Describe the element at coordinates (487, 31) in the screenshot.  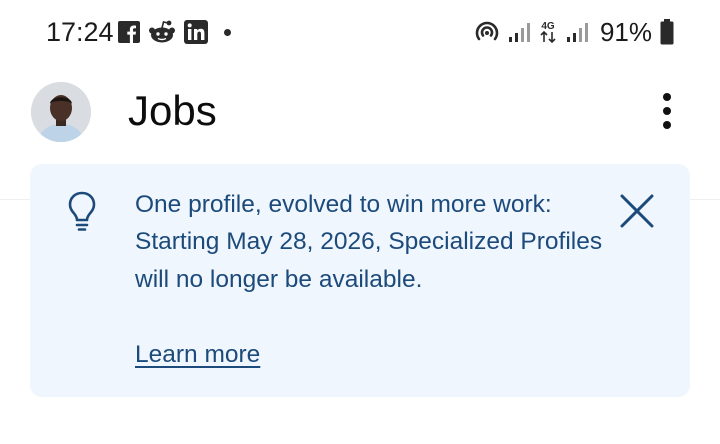
I see `hotspot-icon` at that location.